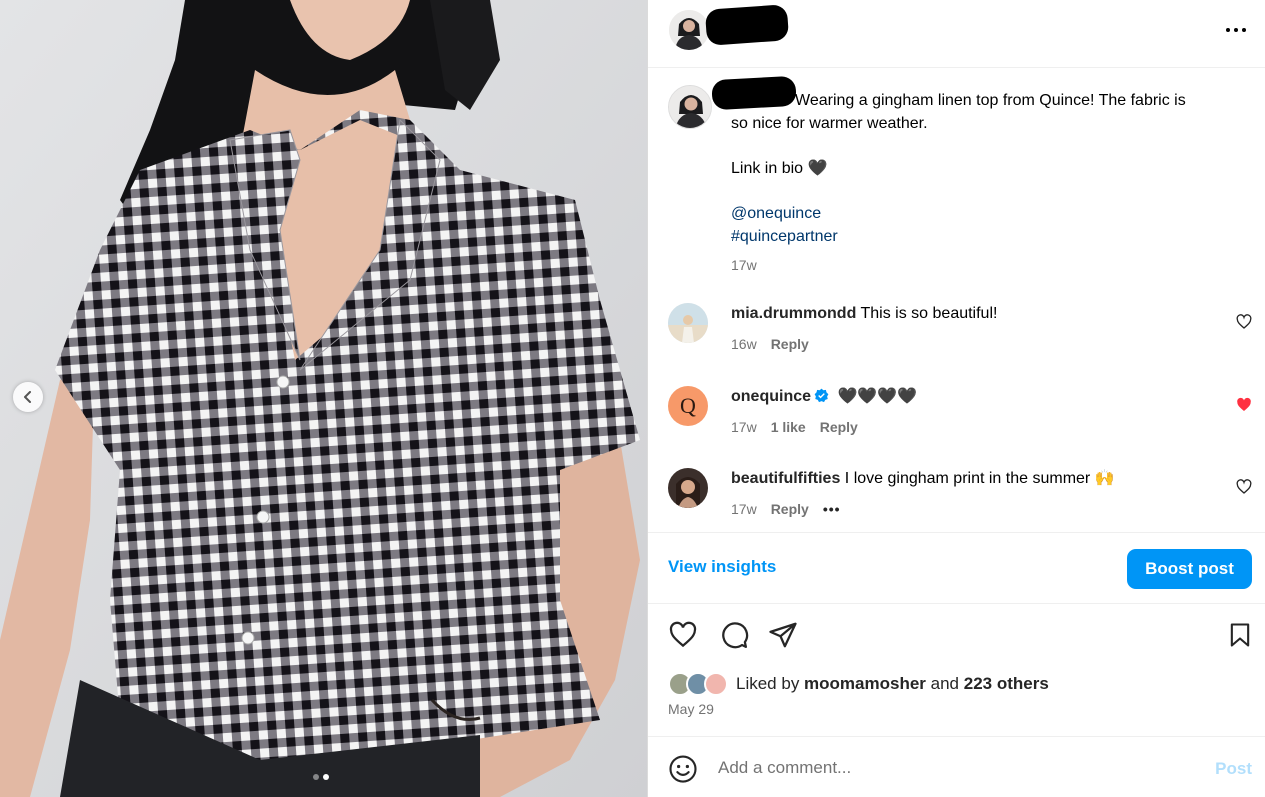  I want to click on add-comment-bar: Post, so click(956, 766).